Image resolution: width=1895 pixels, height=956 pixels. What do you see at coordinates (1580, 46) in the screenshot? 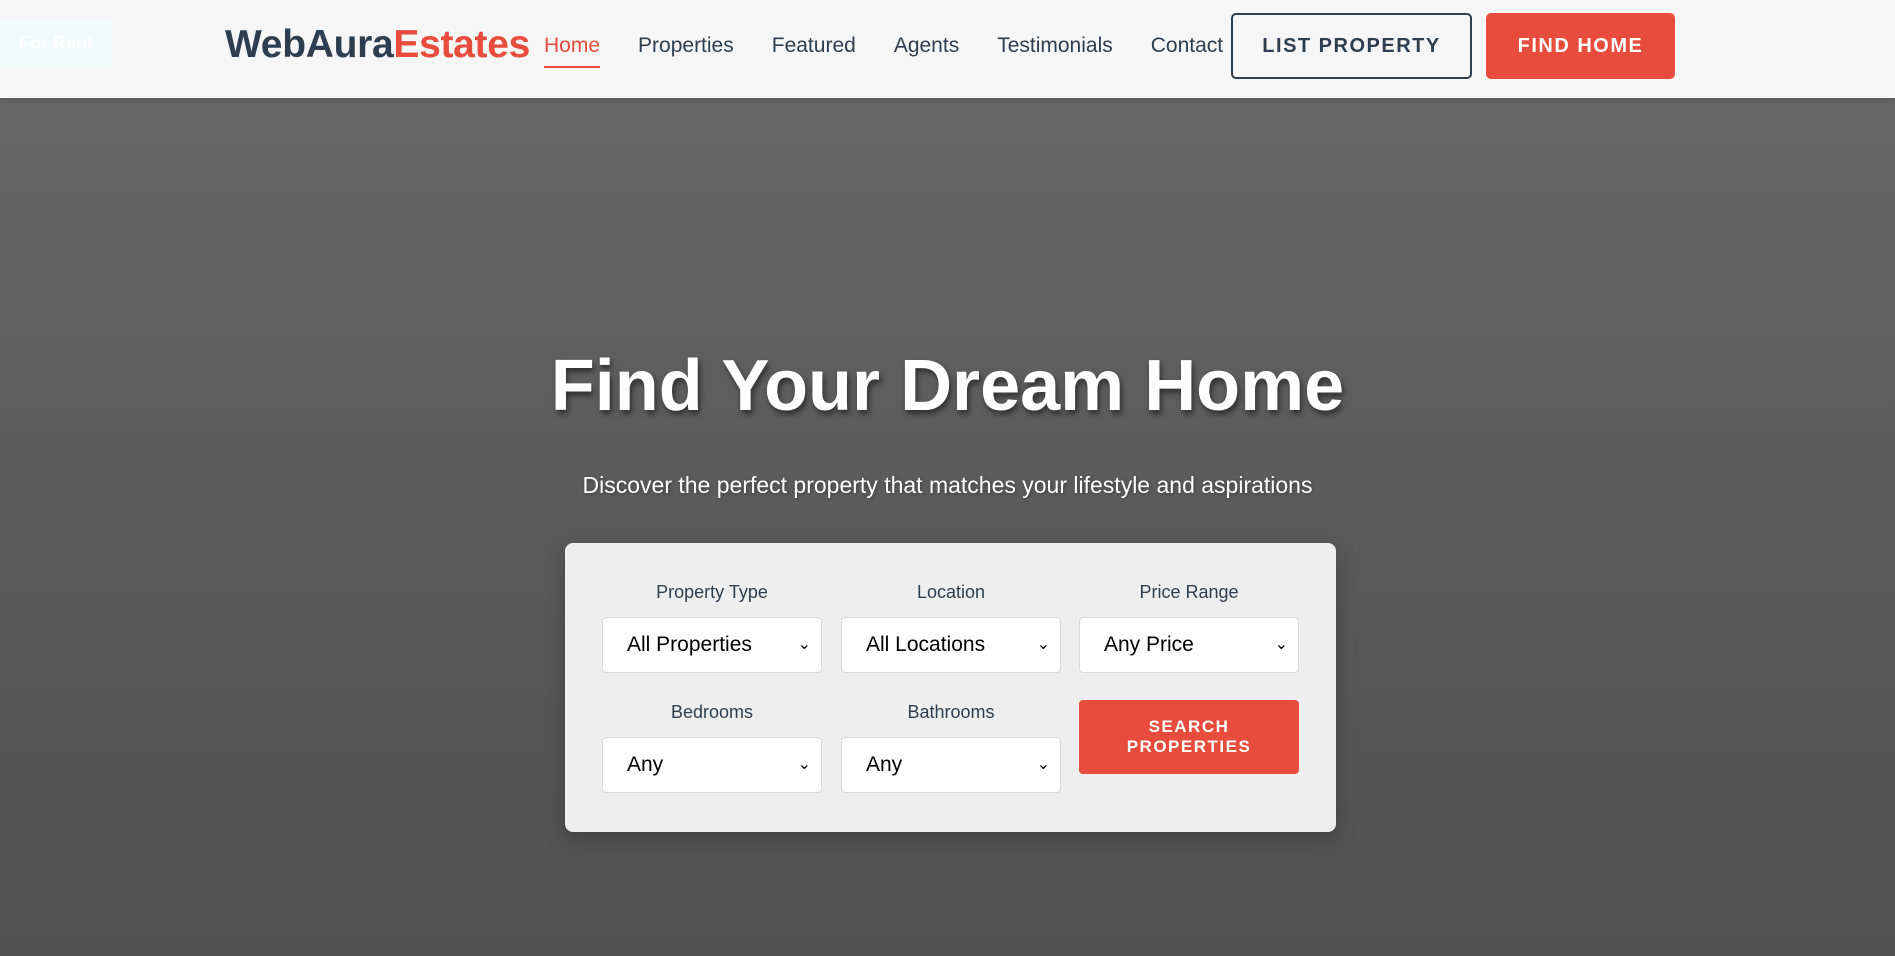
I see `find-home-button: FIND HOME` at bounding box center [1580, 46].